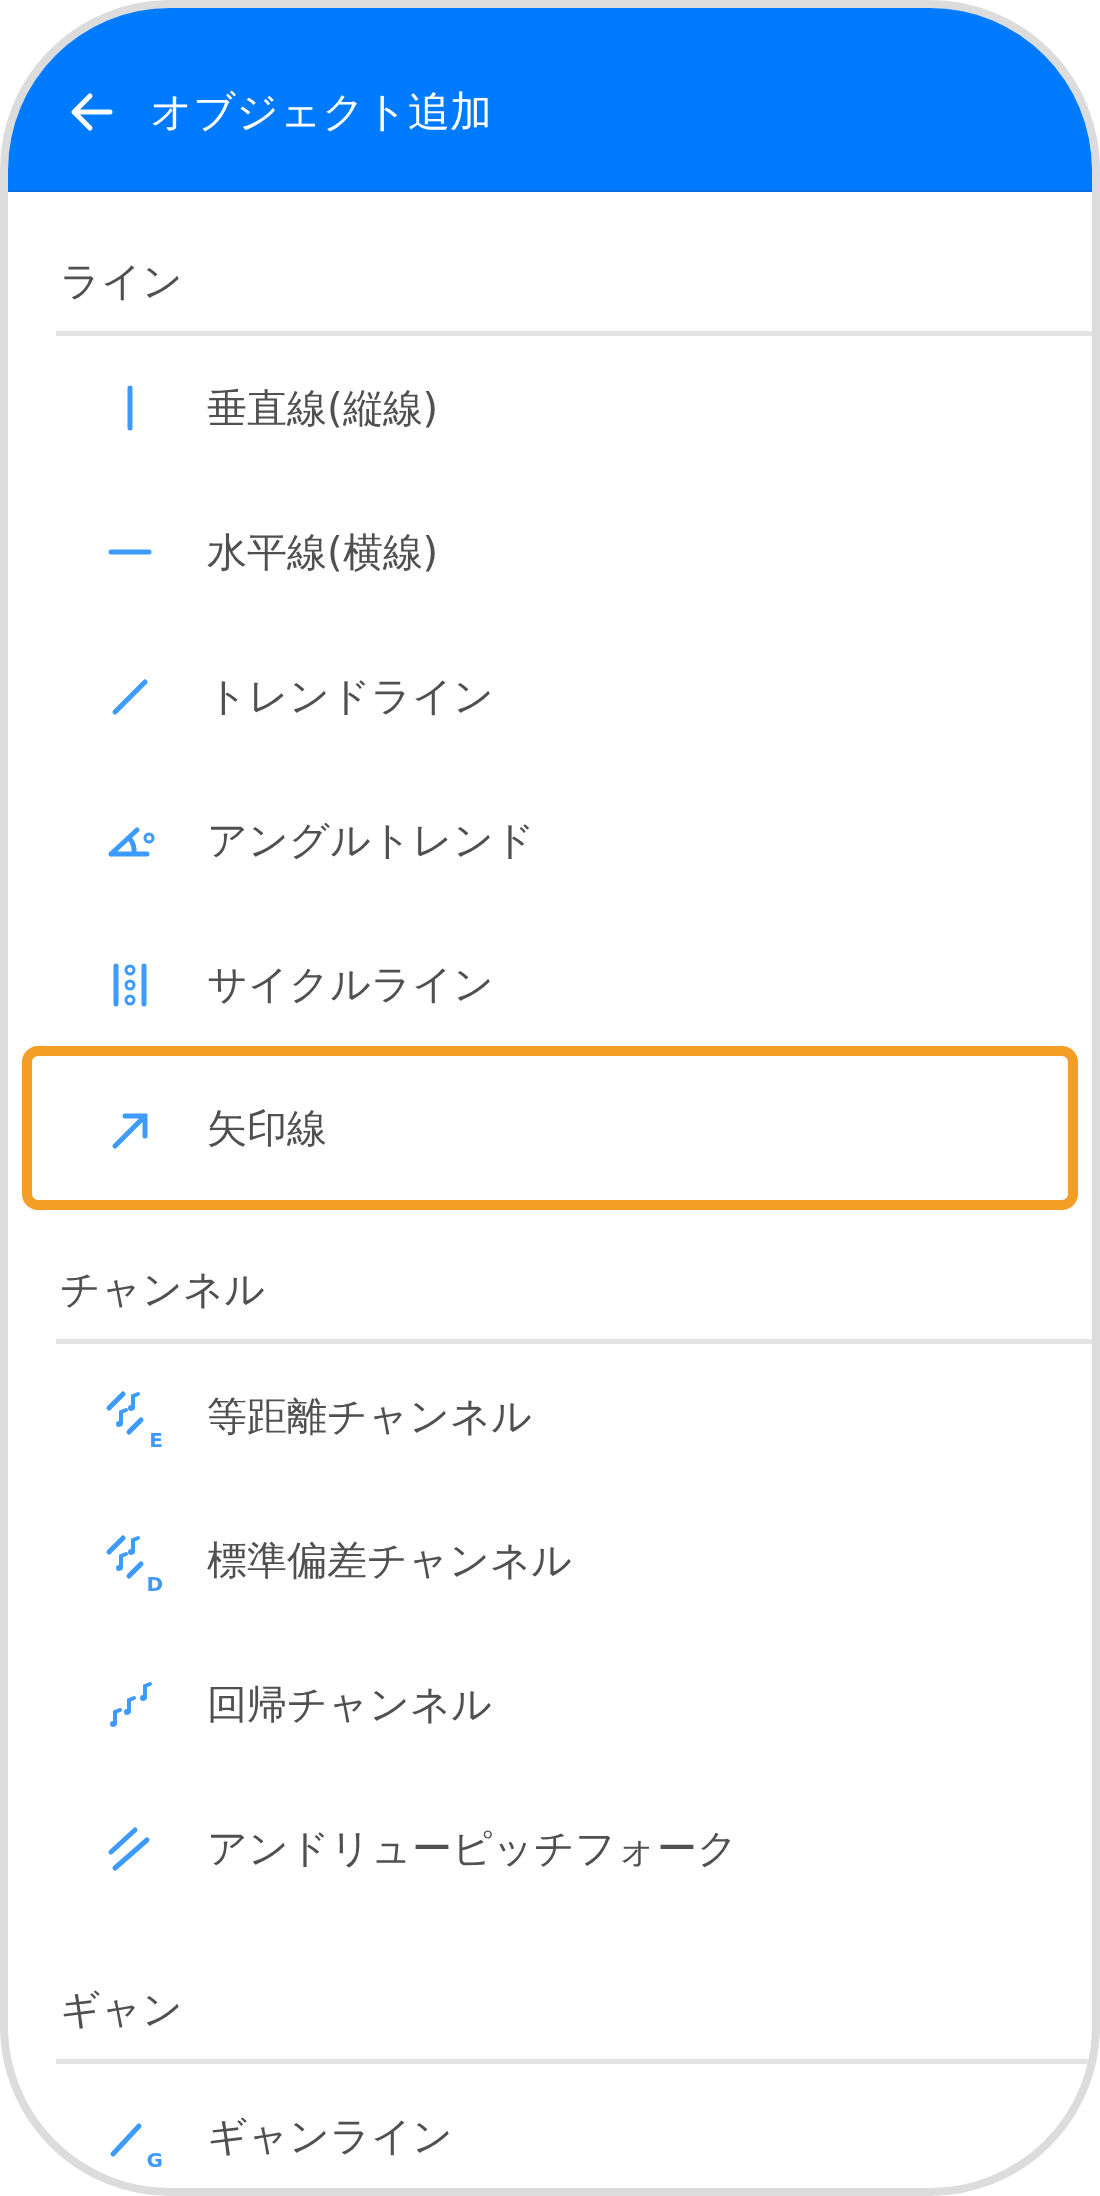 This screenshot has width=1100, height=2196. Describe the element at coordinates (550, 1560) in the screenshot. I see `menu-item: D 標準偏差チャンネル` at that location.